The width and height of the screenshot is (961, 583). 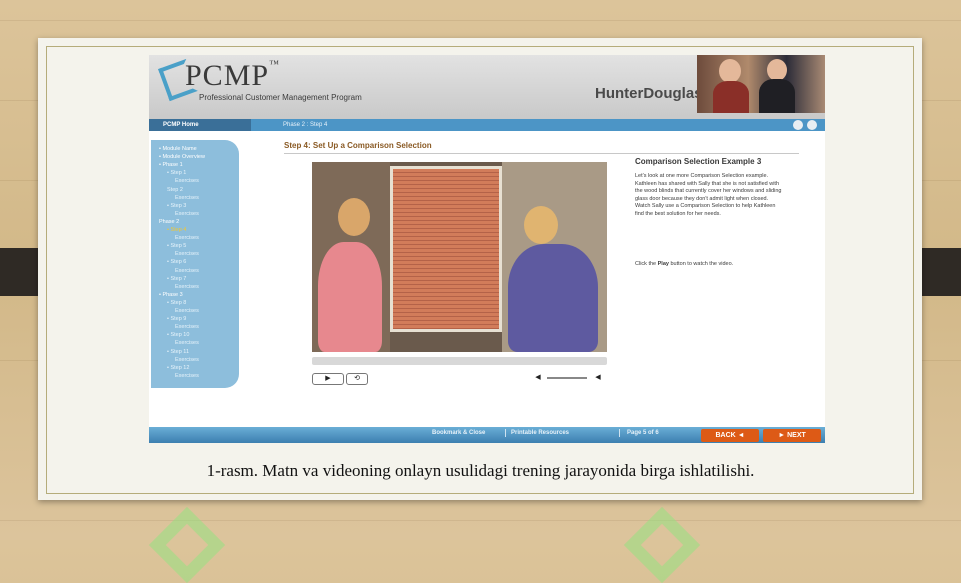 What do you see at coordinates (459, 361) in the screenshot?
I see `video-progress-bar` at bounding box center [459, 361].